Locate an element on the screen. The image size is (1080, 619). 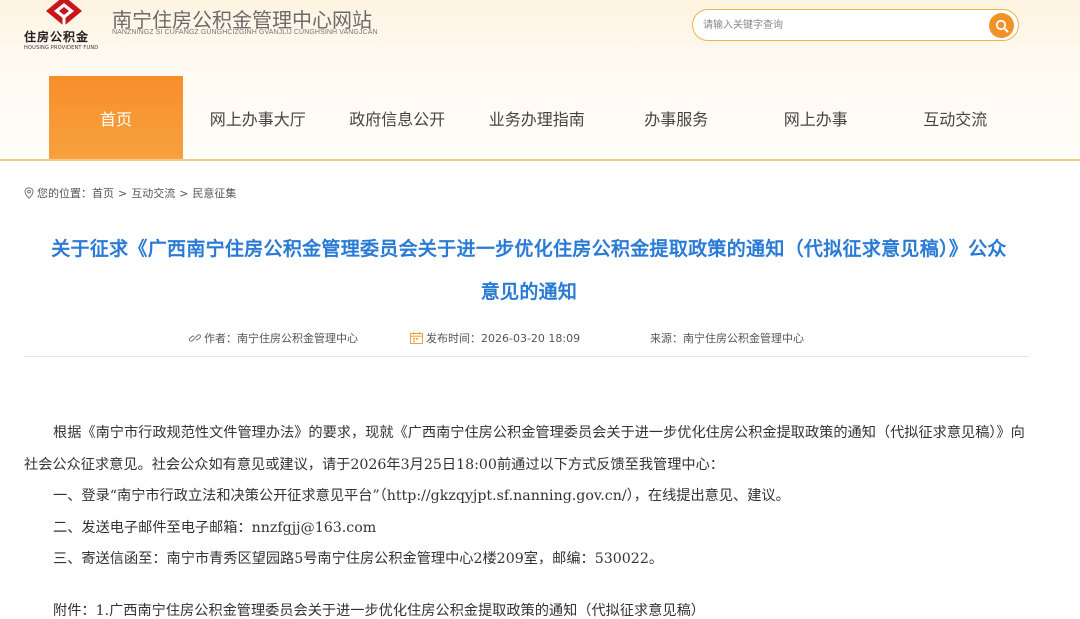
nav-divider is located at coordinates (540, 160).